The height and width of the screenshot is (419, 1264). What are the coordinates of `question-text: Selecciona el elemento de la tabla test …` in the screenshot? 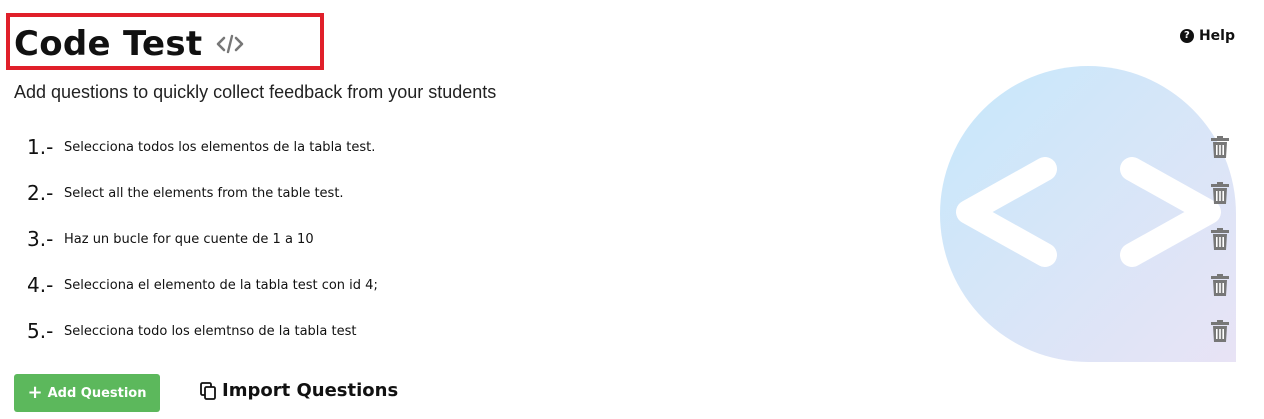 It's located at (221, 285).